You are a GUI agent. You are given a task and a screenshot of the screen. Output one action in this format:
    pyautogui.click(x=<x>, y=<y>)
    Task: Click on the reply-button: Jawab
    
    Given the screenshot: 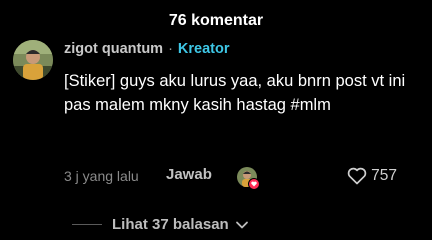 What is the action you would take?
    pyautogui.click(x=189, y=174)
    